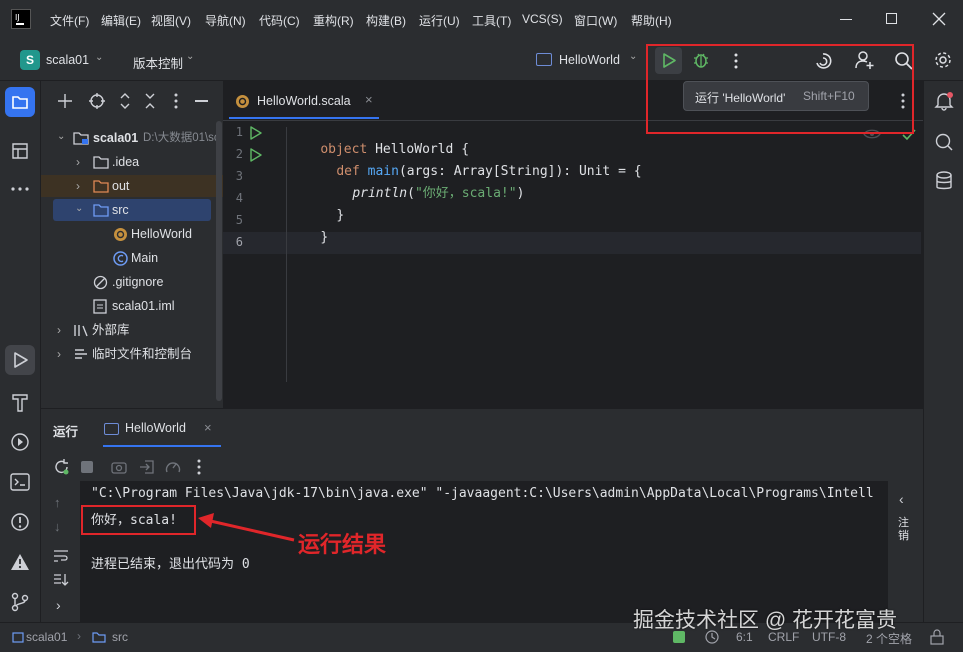 The width and height of the screenshot is (963, 652). I want to click on watermark: 掘金技术社区 @ 花开花富贵, so click(765, 620).